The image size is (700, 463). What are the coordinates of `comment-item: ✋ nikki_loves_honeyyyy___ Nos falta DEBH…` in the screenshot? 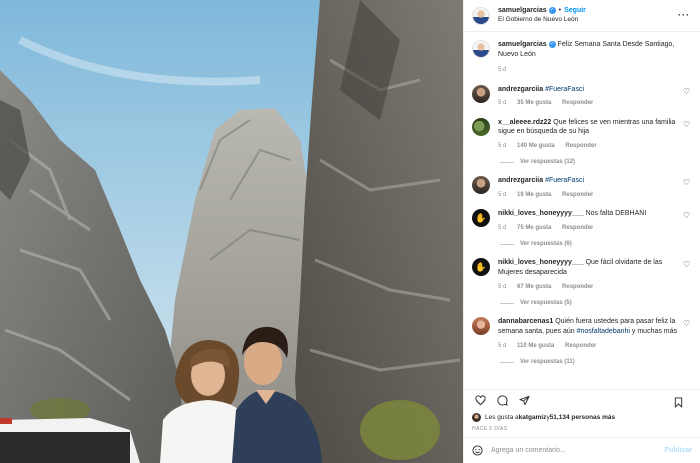 It's located at (582, 228).